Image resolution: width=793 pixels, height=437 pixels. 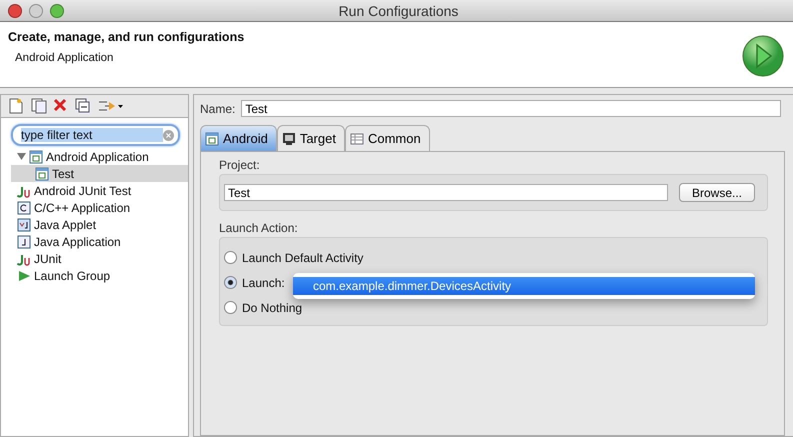 I want to click on header-title: Create, manage, and run configurations, so click(x=126, y=37).